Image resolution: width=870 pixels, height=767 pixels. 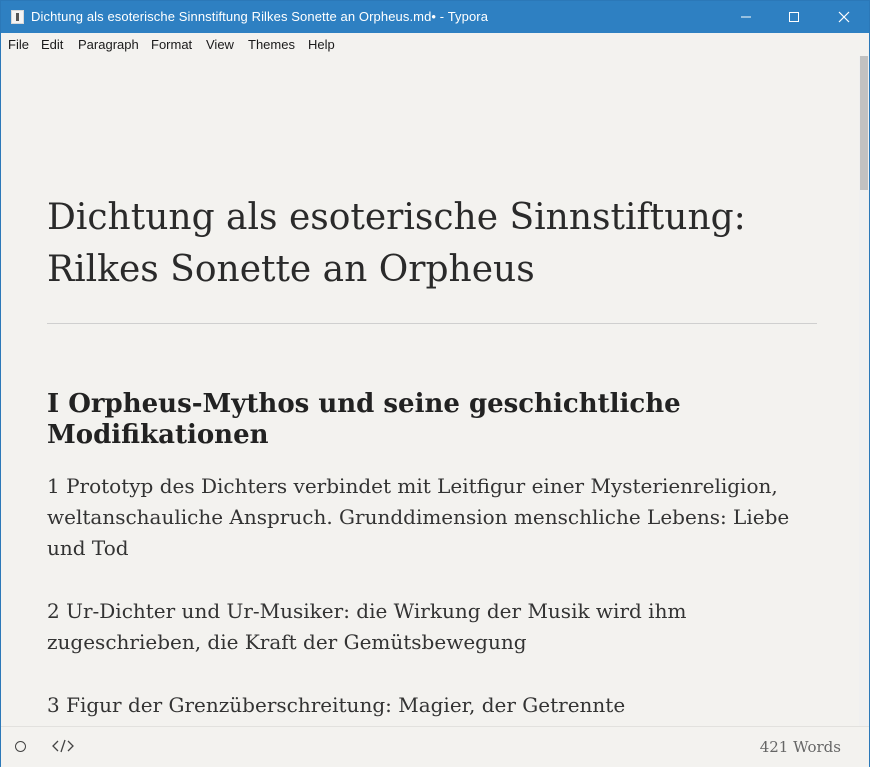 I want to click on scrollbar-thumb, so click(x=864, y=123).